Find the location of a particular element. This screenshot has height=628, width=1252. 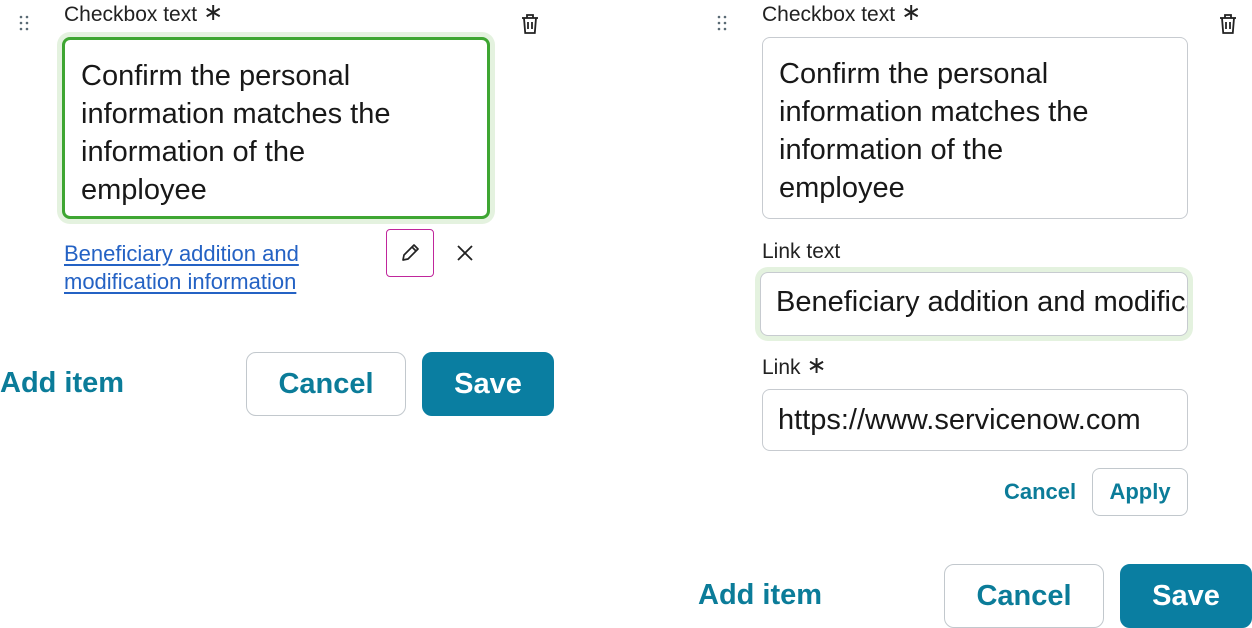

pencil-icon is located at coordinates (410, 252).